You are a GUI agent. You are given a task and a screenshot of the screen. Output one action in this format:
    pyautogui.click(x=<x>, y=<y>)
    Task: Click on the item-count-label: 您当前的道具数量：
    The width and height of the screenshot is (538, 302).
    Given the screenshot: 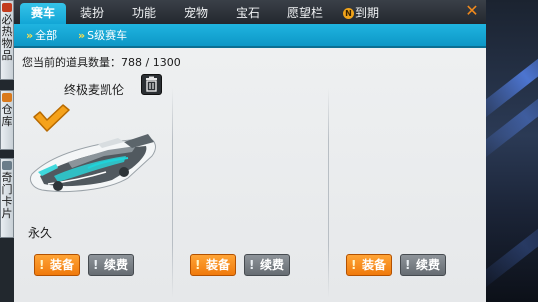 What is the action you would take?
    pyautogui.click(x=71, y=62)
    